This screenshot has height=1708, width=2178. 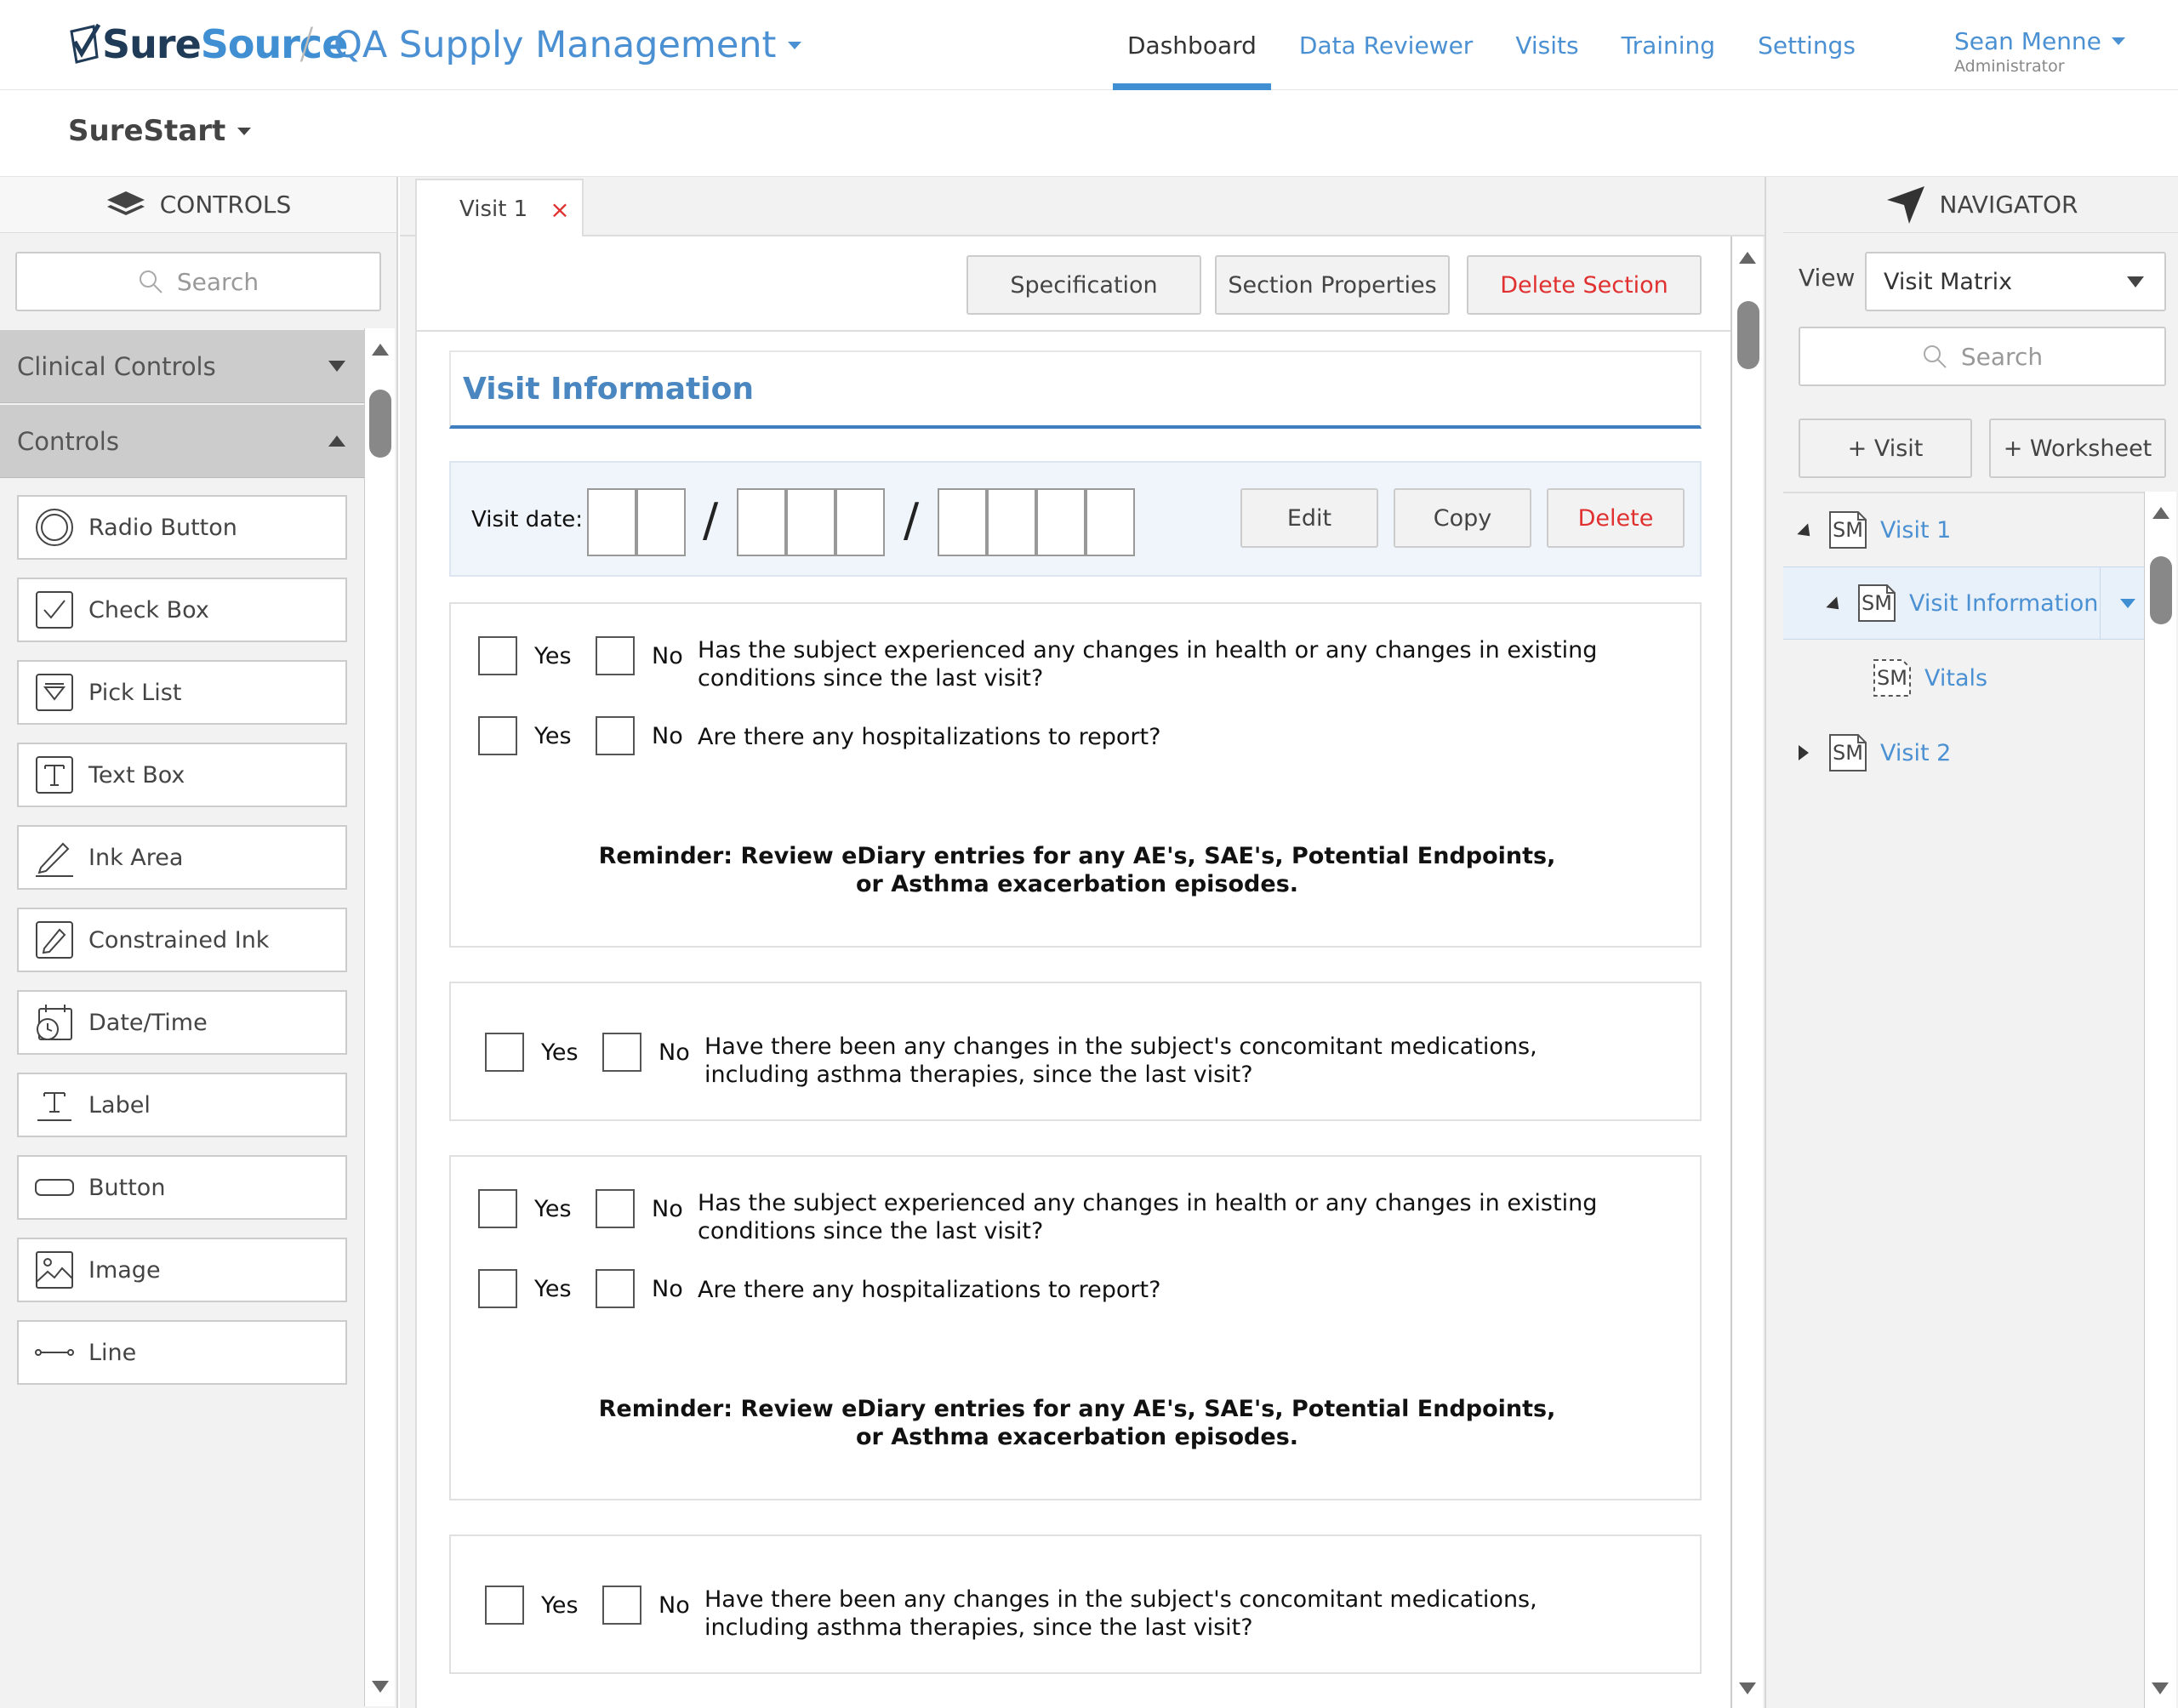 What do you see at coordinates (1807, 752) in the screenshot?
I see `collapsed-triangle-icon` at bounding box center [1807, 752].